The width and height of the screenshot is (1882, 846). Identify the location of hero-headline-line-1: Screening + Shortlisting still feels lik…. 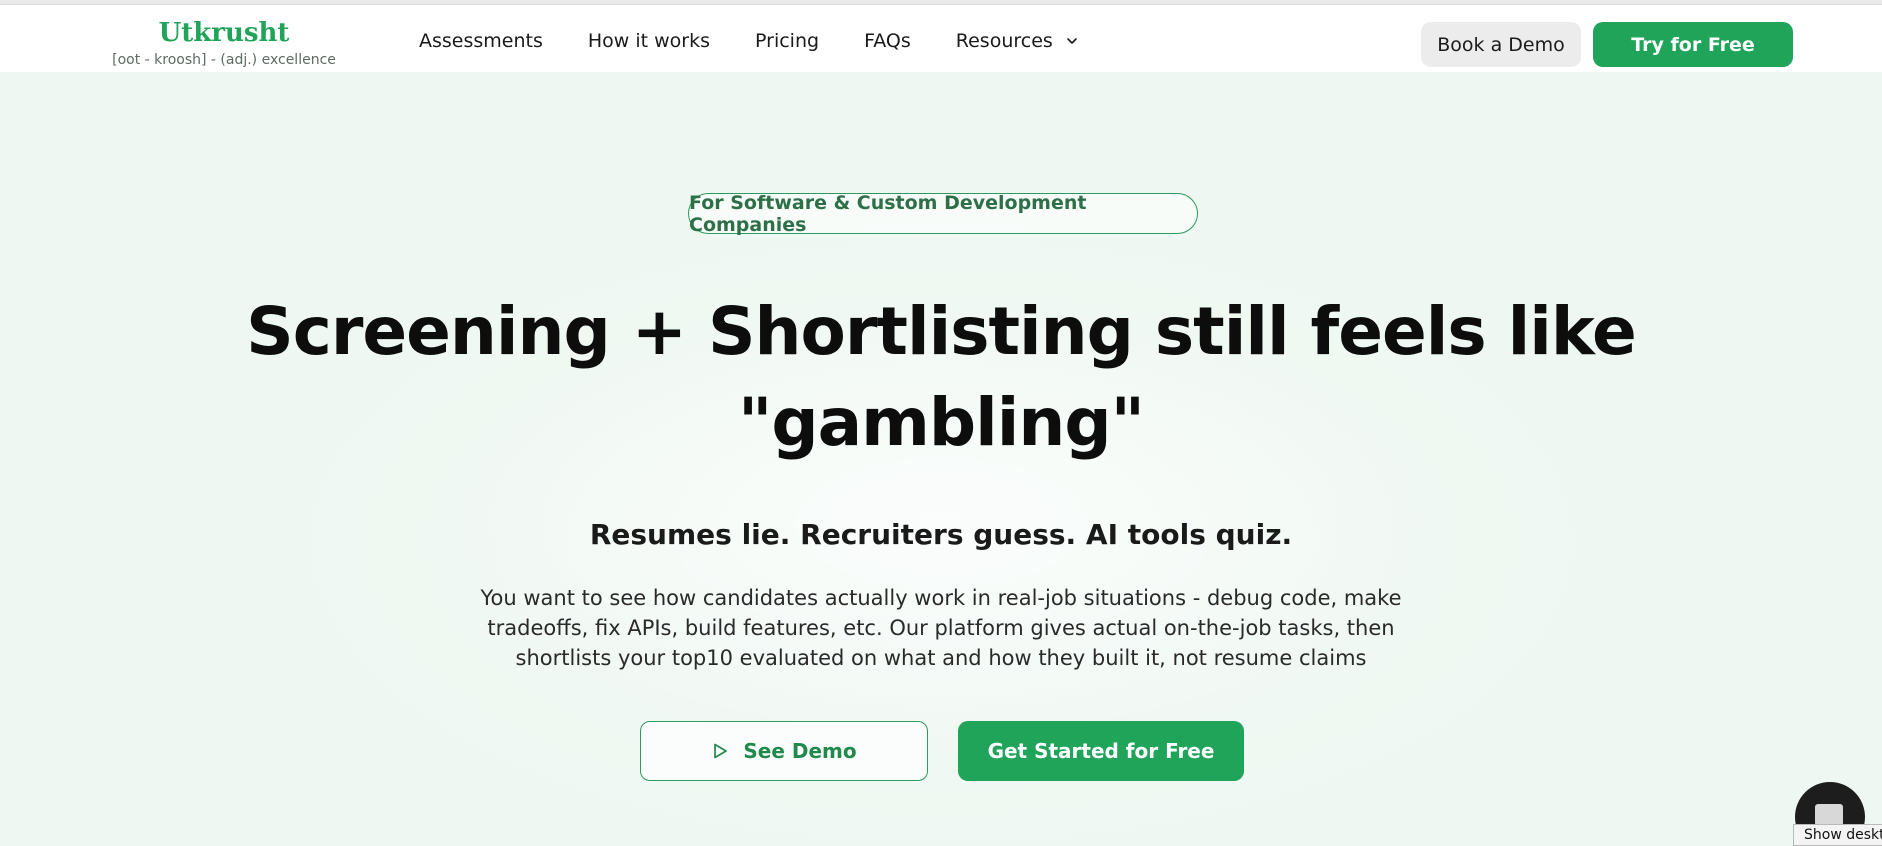
(941, 331).